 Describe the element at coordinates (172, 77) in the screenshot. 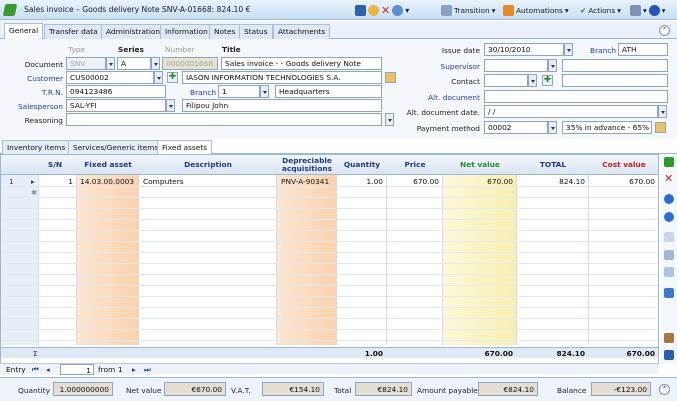

I see `add-customer-icon: ✚` at that location.